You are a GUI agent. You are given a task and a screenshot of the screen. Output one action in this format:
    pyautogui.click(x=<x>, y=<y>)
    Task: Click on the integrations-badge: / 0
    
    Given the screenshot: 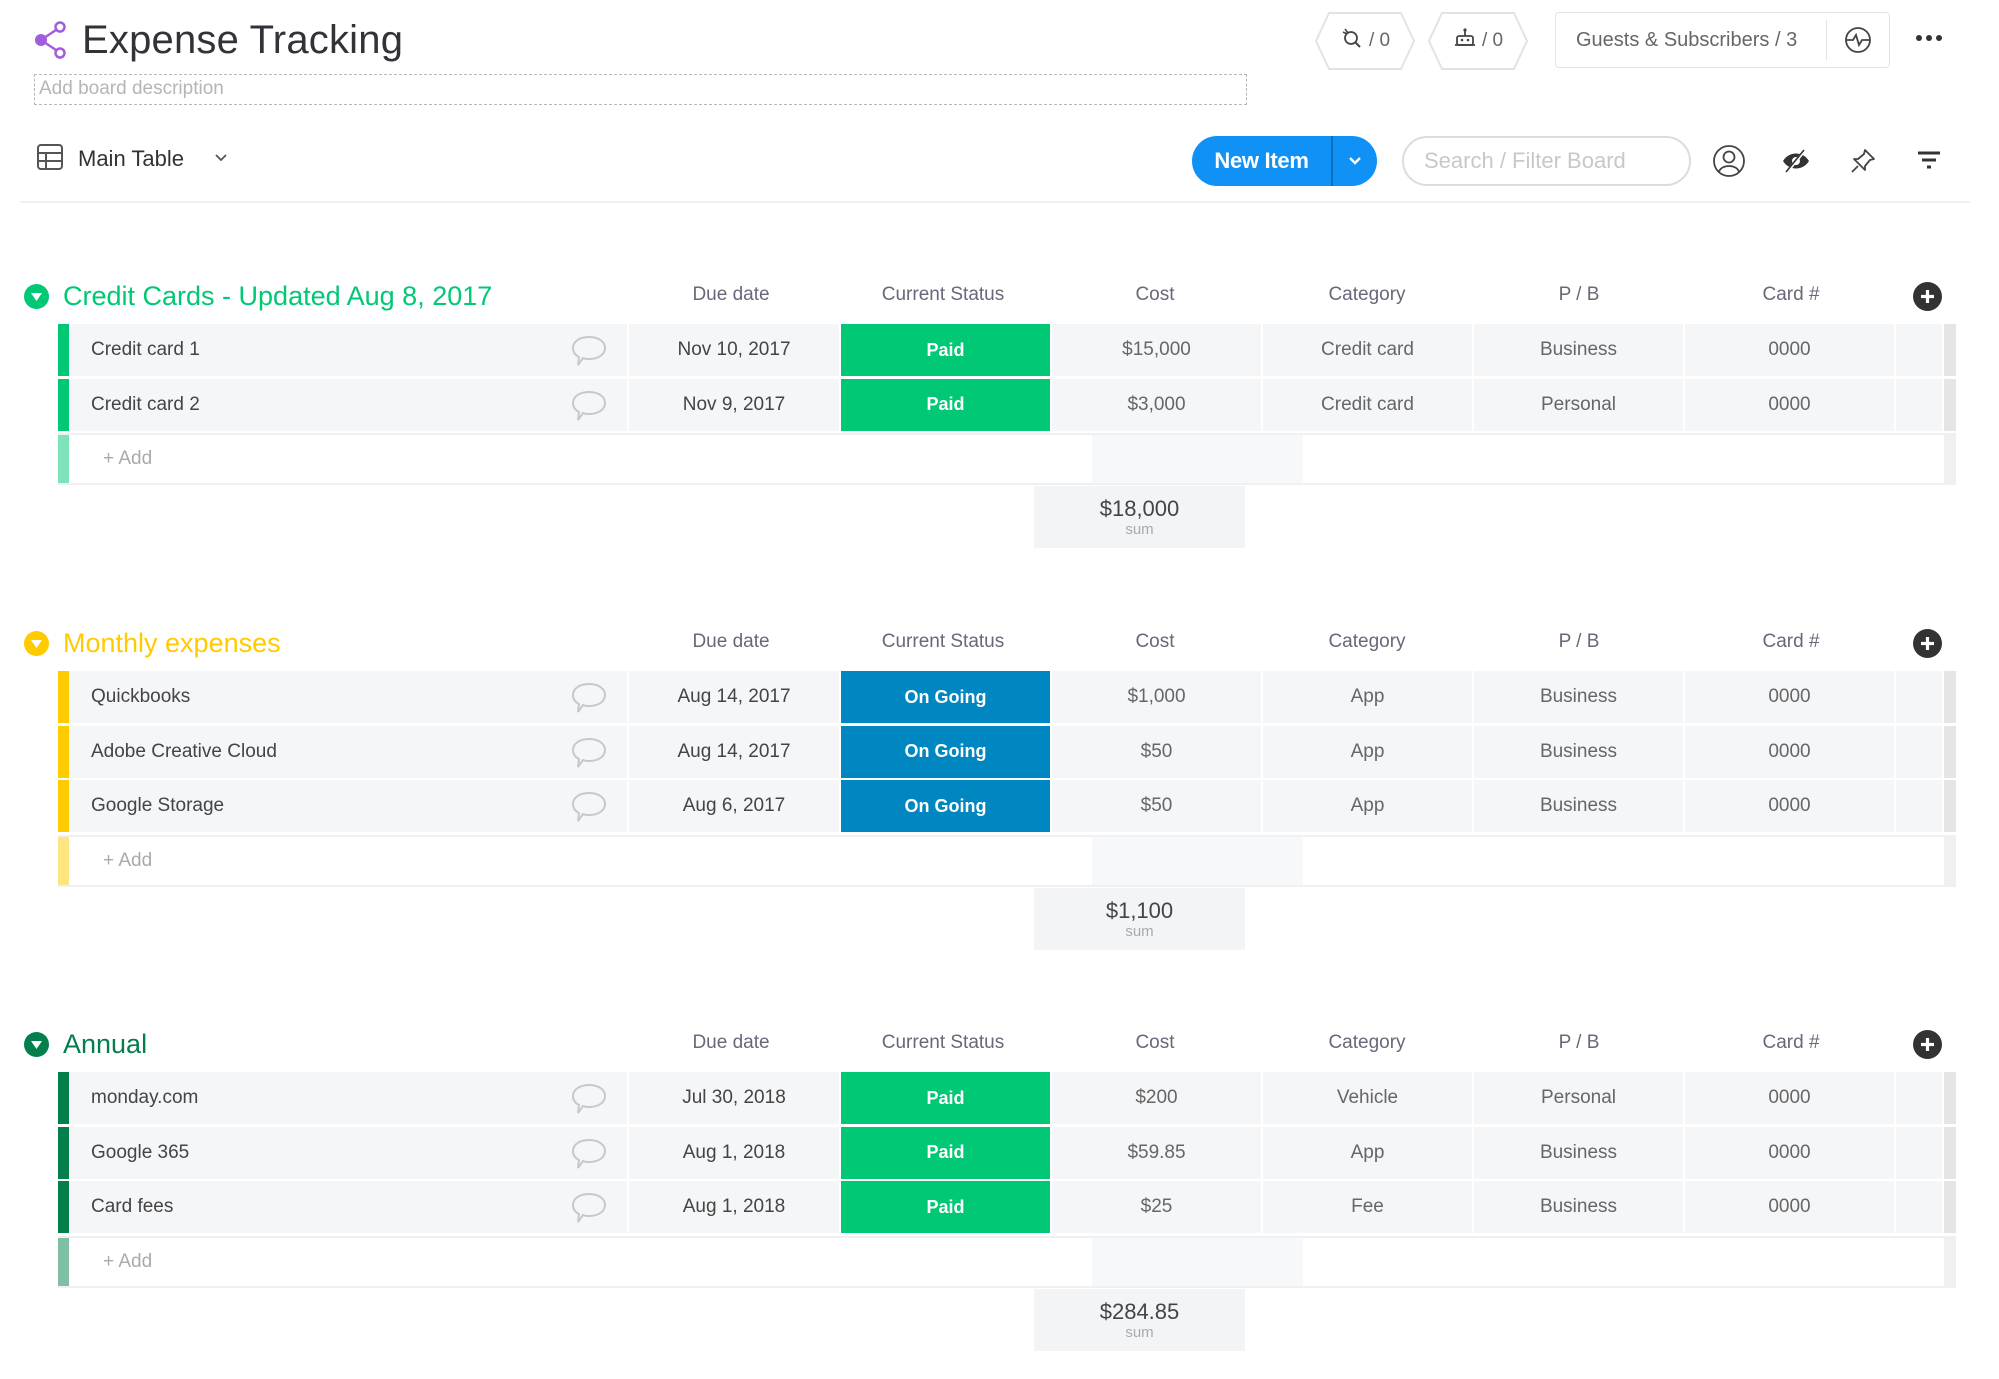 What is the action you would take?
    pyautogui.click(x=1365, y=41)
    